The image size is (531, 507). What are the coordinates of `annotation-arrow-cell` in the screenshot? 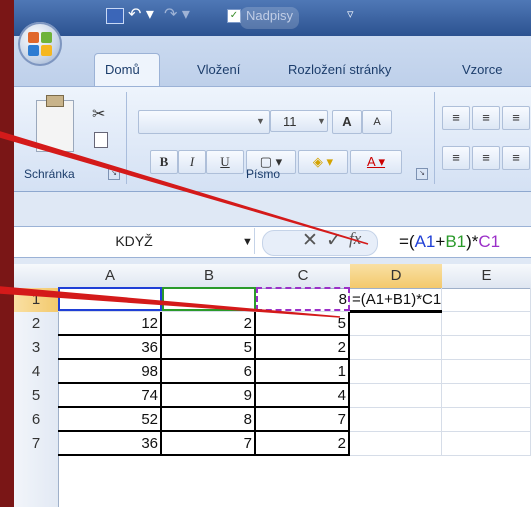 It's located at (170, 302).